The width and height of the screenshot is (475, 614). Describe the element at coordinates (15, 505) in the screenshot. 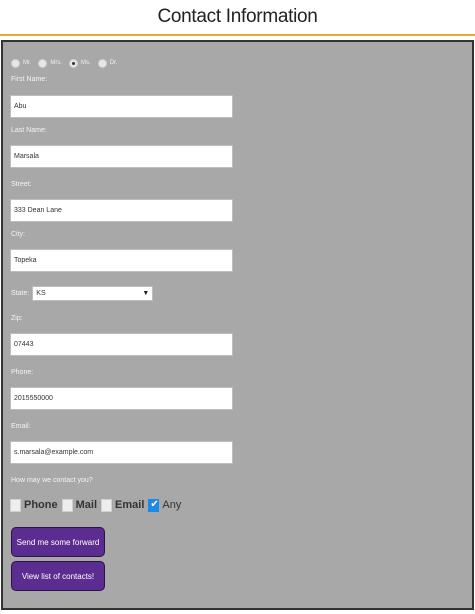

I see `checkbox-phone` at that location.